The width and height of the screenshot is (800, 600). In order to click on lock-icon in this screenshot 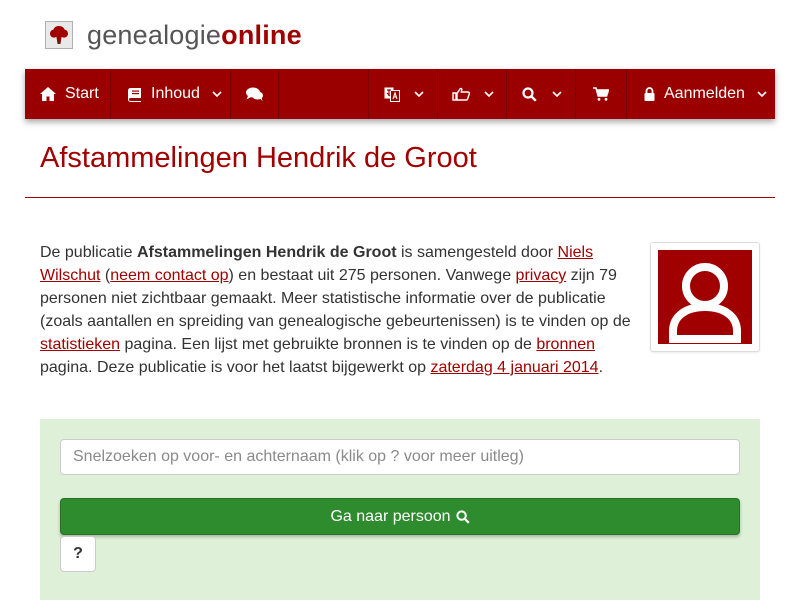, I will do `click(649, 94)`.